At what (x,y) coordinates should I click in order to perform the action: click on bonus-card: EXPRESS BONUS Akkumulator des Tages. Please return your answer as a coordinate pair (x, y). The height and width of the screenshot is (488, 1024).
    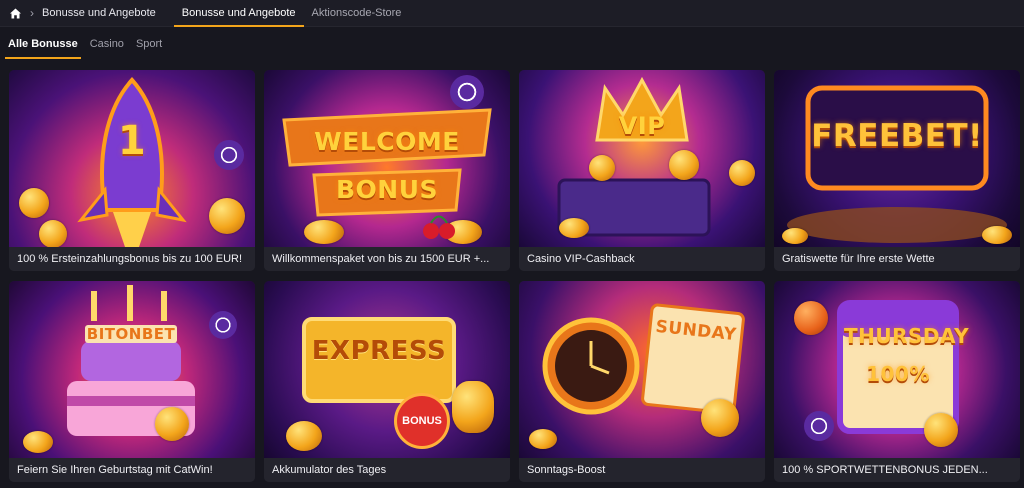
    Looking at the image, I should click on (387, 381).